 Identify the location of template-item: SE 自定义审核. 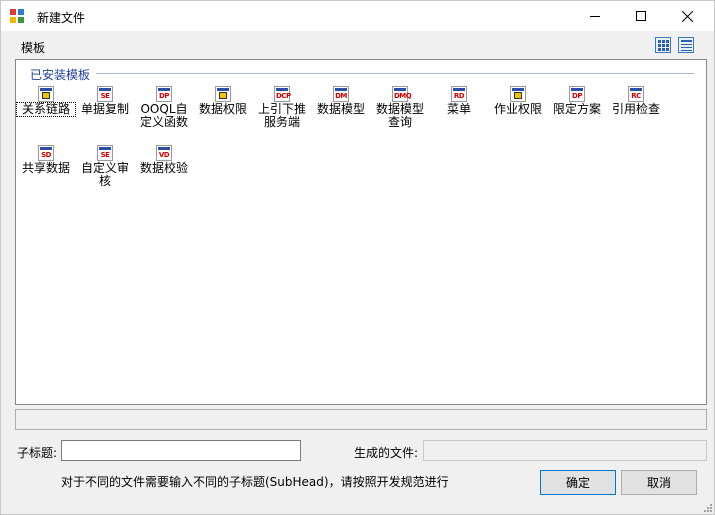
(105, 166).